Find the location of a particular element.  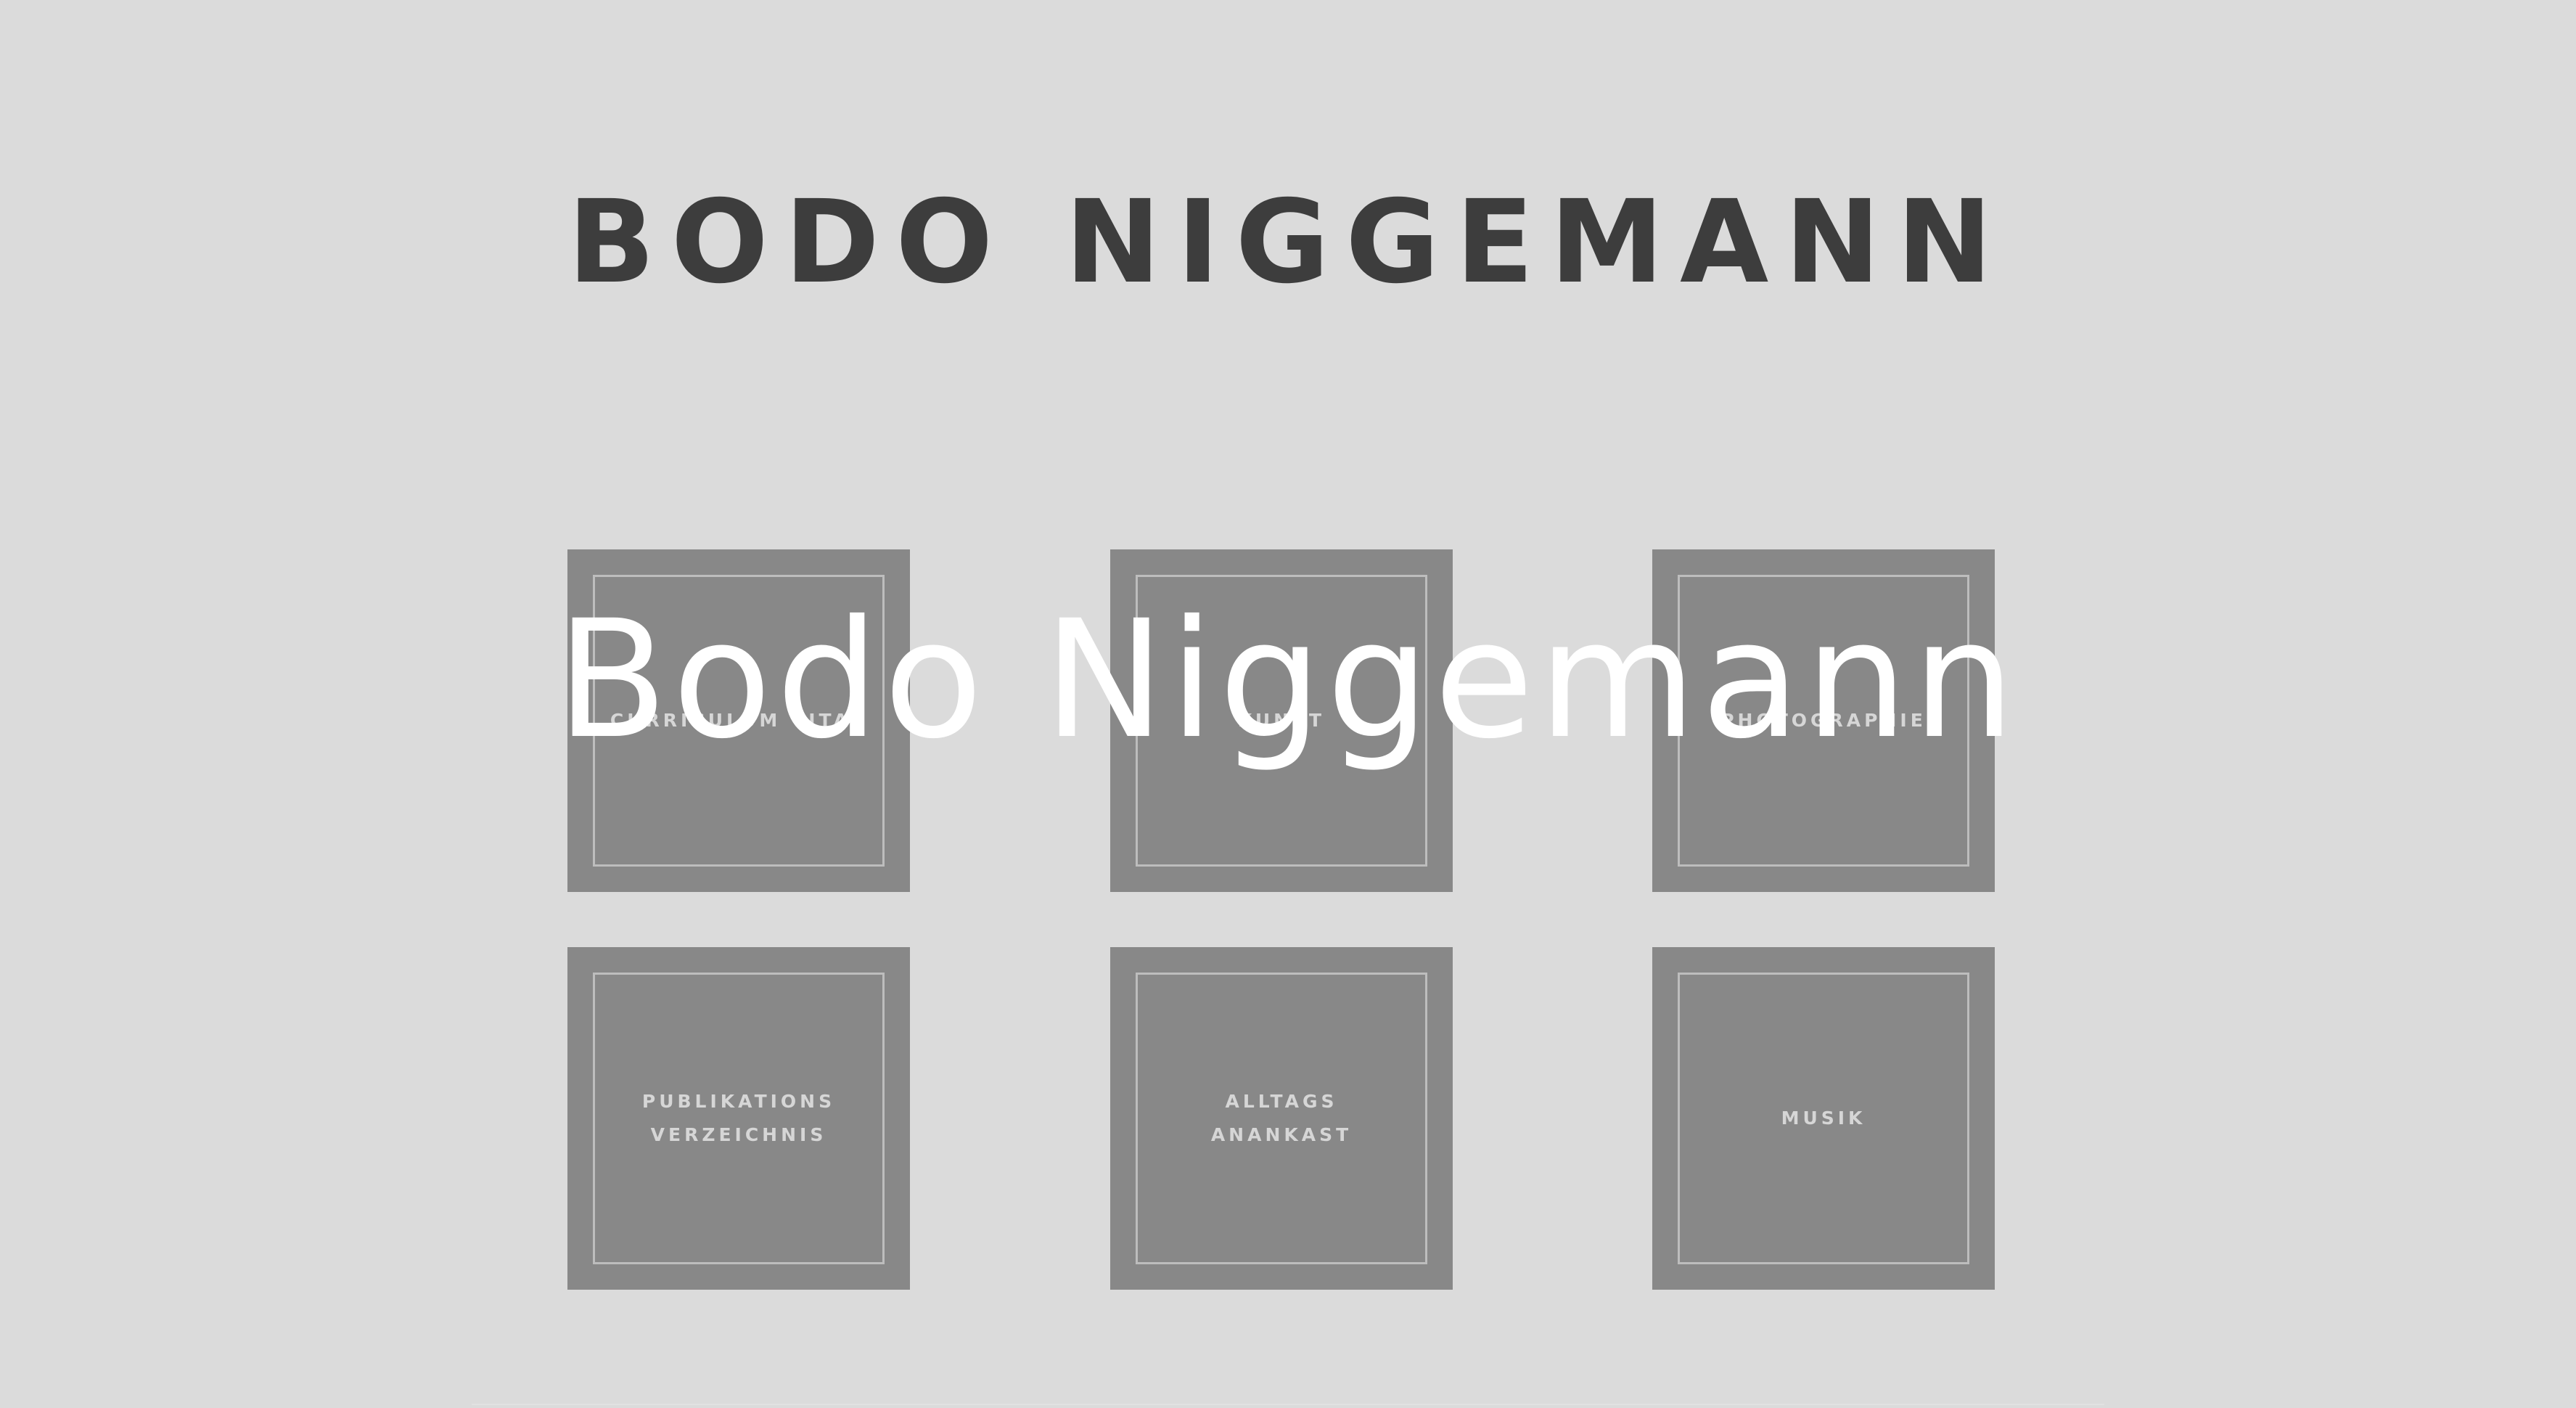

tile-label: PHOTOGRAPHIE is located at coordinates (1823, 721).